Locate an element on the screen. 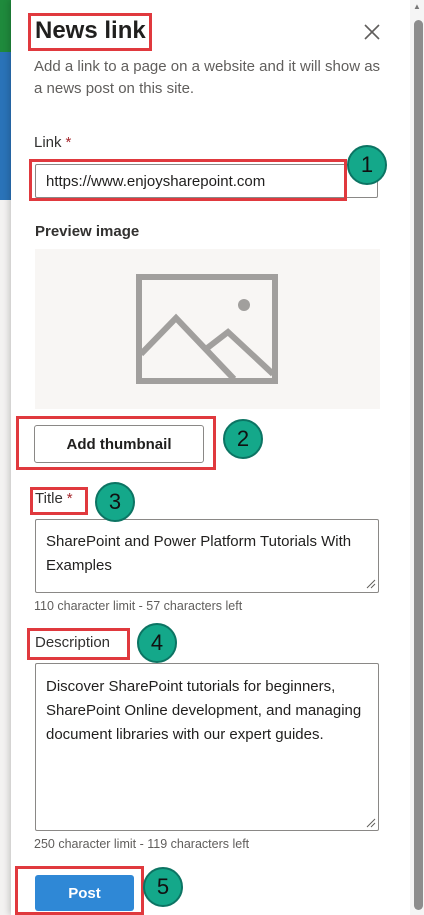 The height and width of the screenshot is (915, 424). annotation-box-thumbnail is located at coordinates (116, 443).